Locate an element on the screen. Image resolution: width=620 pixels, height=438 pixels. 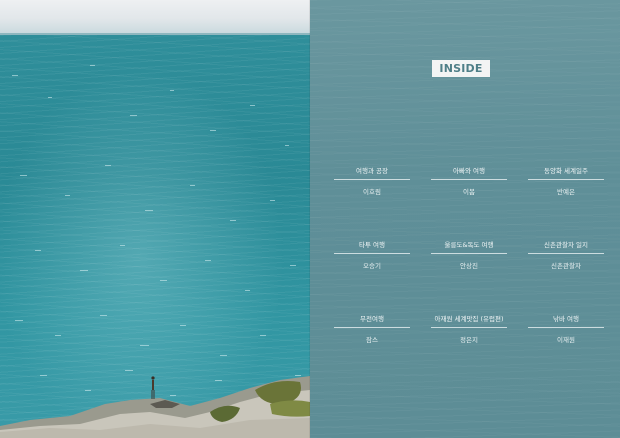
entry-title: 아재원 세계맛집 (유럽편) is located at coordinates (469, 319).